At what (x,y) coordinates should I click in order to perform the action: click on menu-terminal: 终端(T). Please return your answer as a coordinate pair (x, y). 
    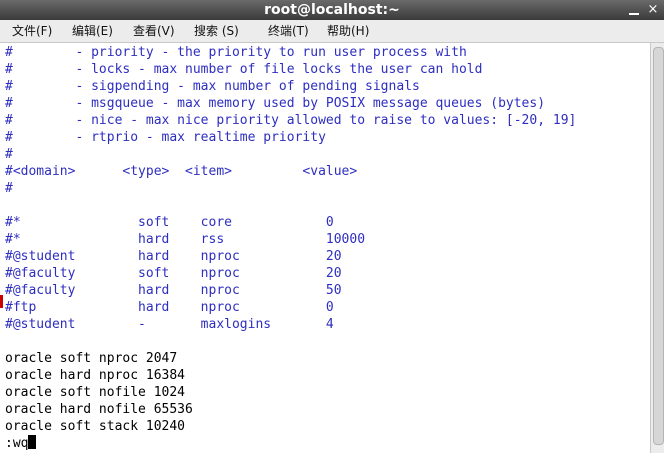
    Looking at the image, I should click on (288, 31).